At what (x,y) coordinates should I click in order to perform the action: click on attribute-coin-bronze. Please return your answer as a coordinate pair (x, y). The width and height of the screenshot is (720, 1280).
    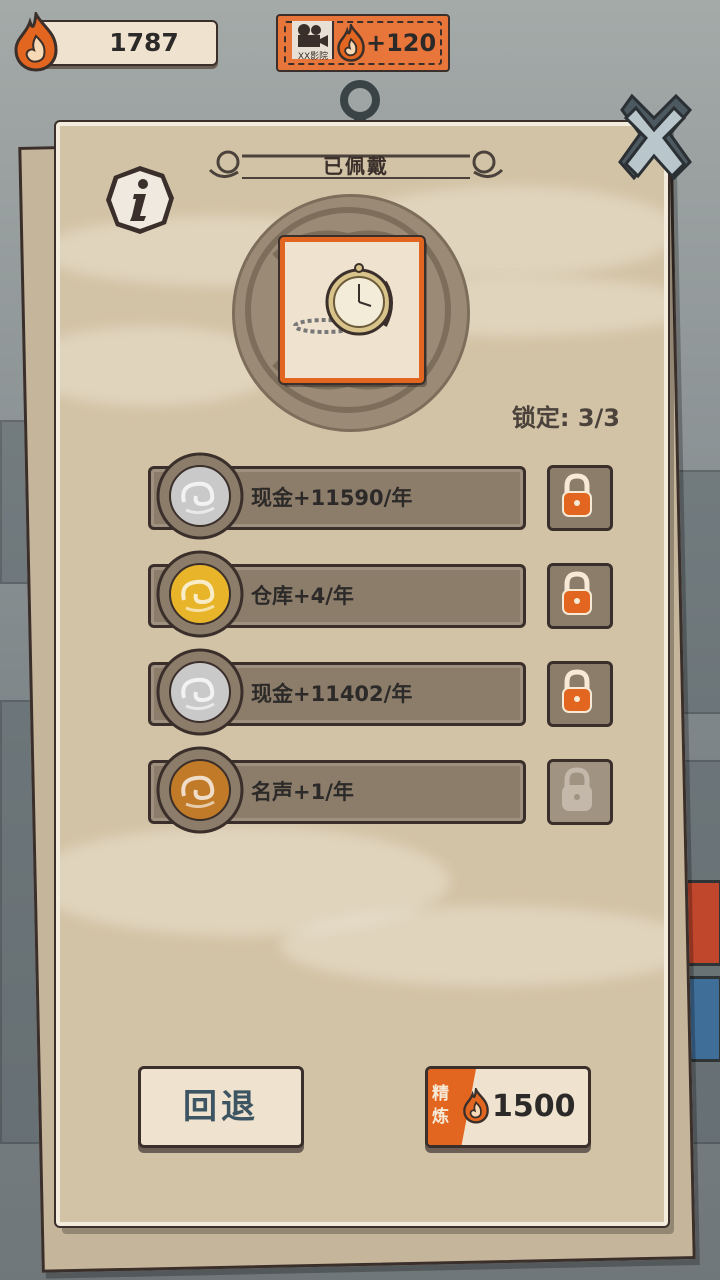
    Looking at the image, I should click on (200, 790).